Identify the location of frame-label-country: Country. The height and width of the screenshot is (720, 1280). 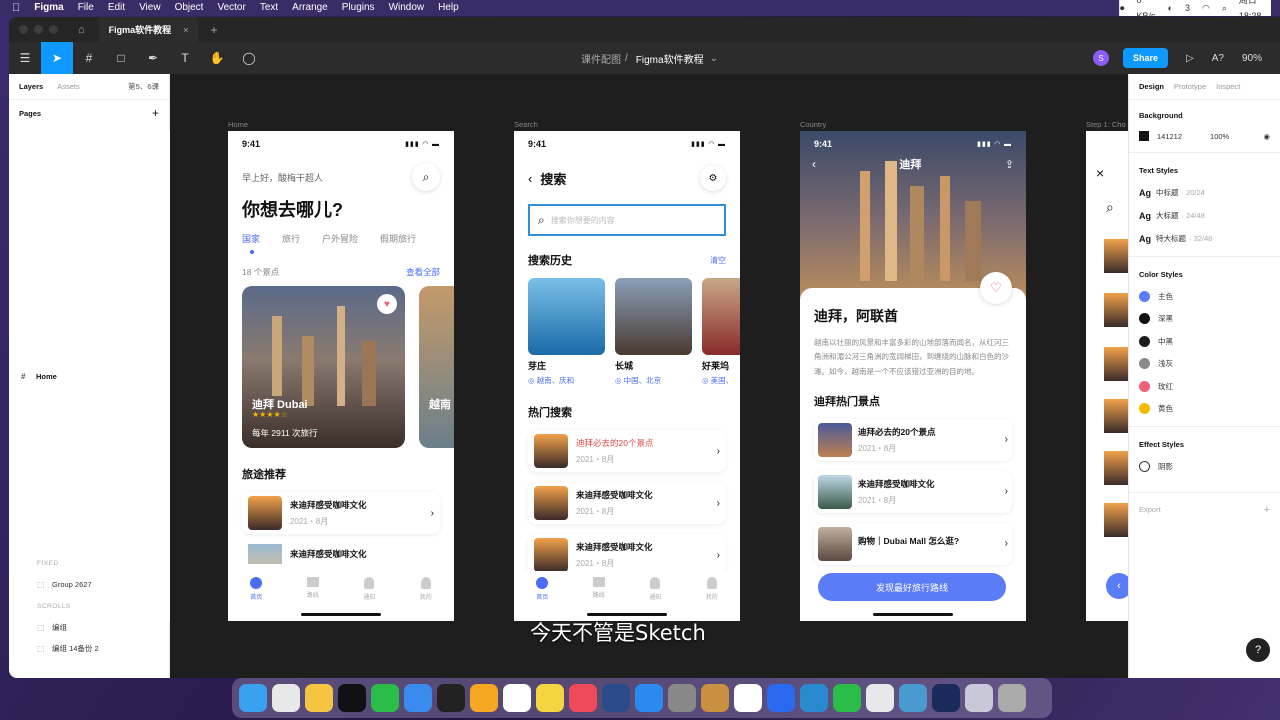
(813, 124).